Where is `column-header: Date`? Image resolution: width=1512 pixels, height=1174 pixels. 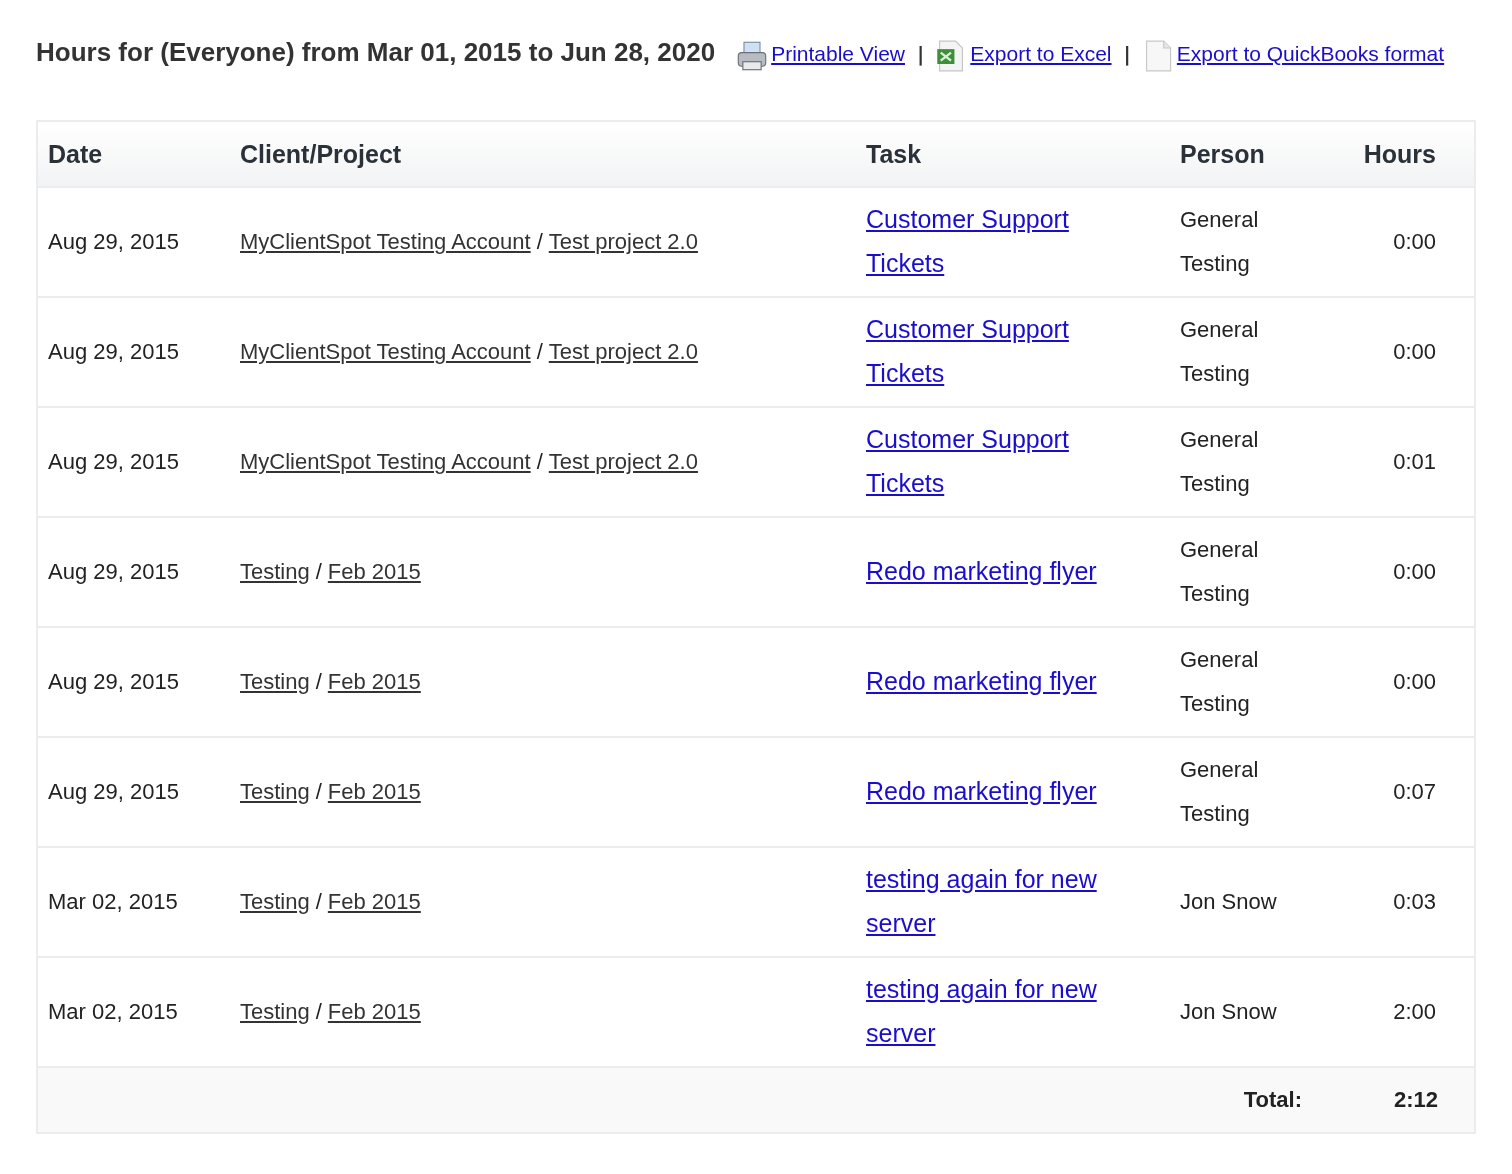
column-header: Date is located at coordinates (75, 154).